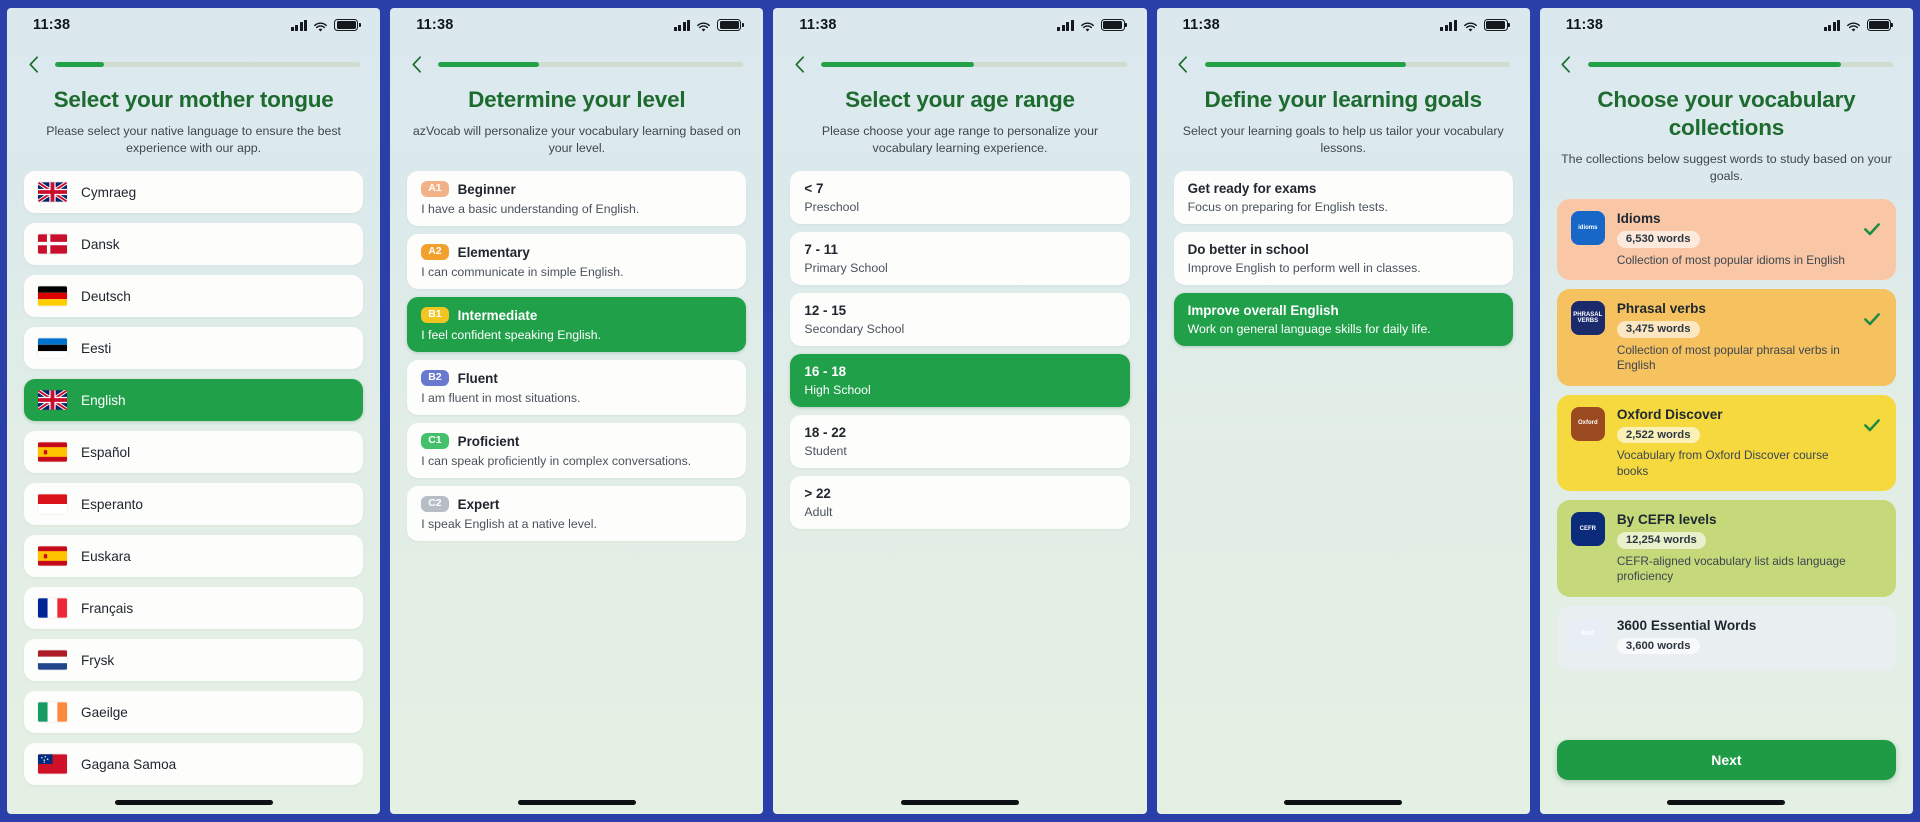  Describe the element at coordinates (96, 348) in the screenshot. I see `language-label: Eesti` at that location.